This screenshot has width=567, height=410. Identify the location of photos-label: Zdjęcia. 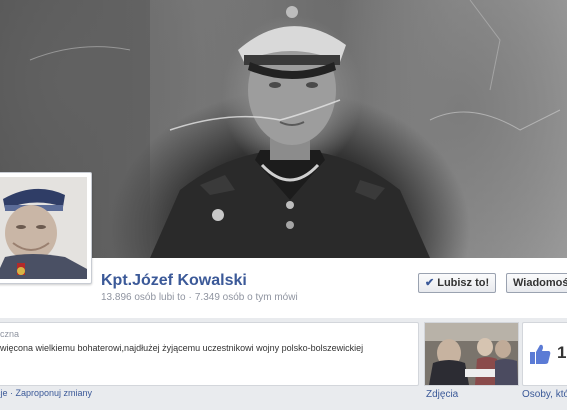
(442, 394).